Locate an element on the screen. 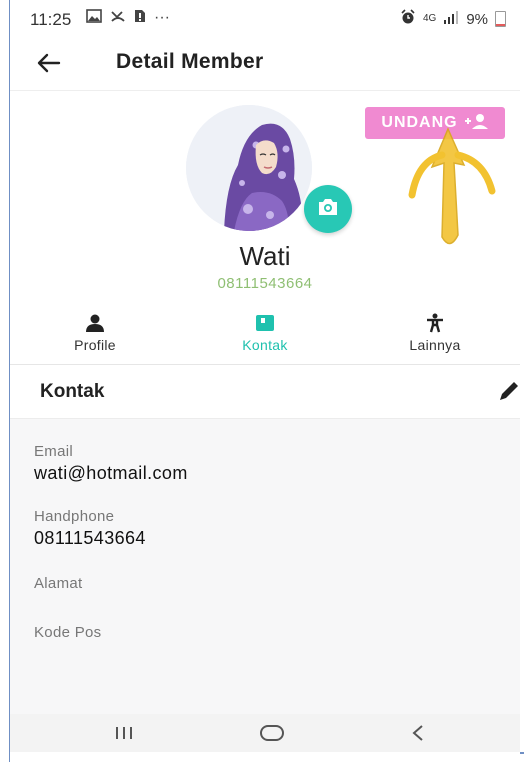  email-value: wati@hotmail.com is located at coordinates (111, 473).